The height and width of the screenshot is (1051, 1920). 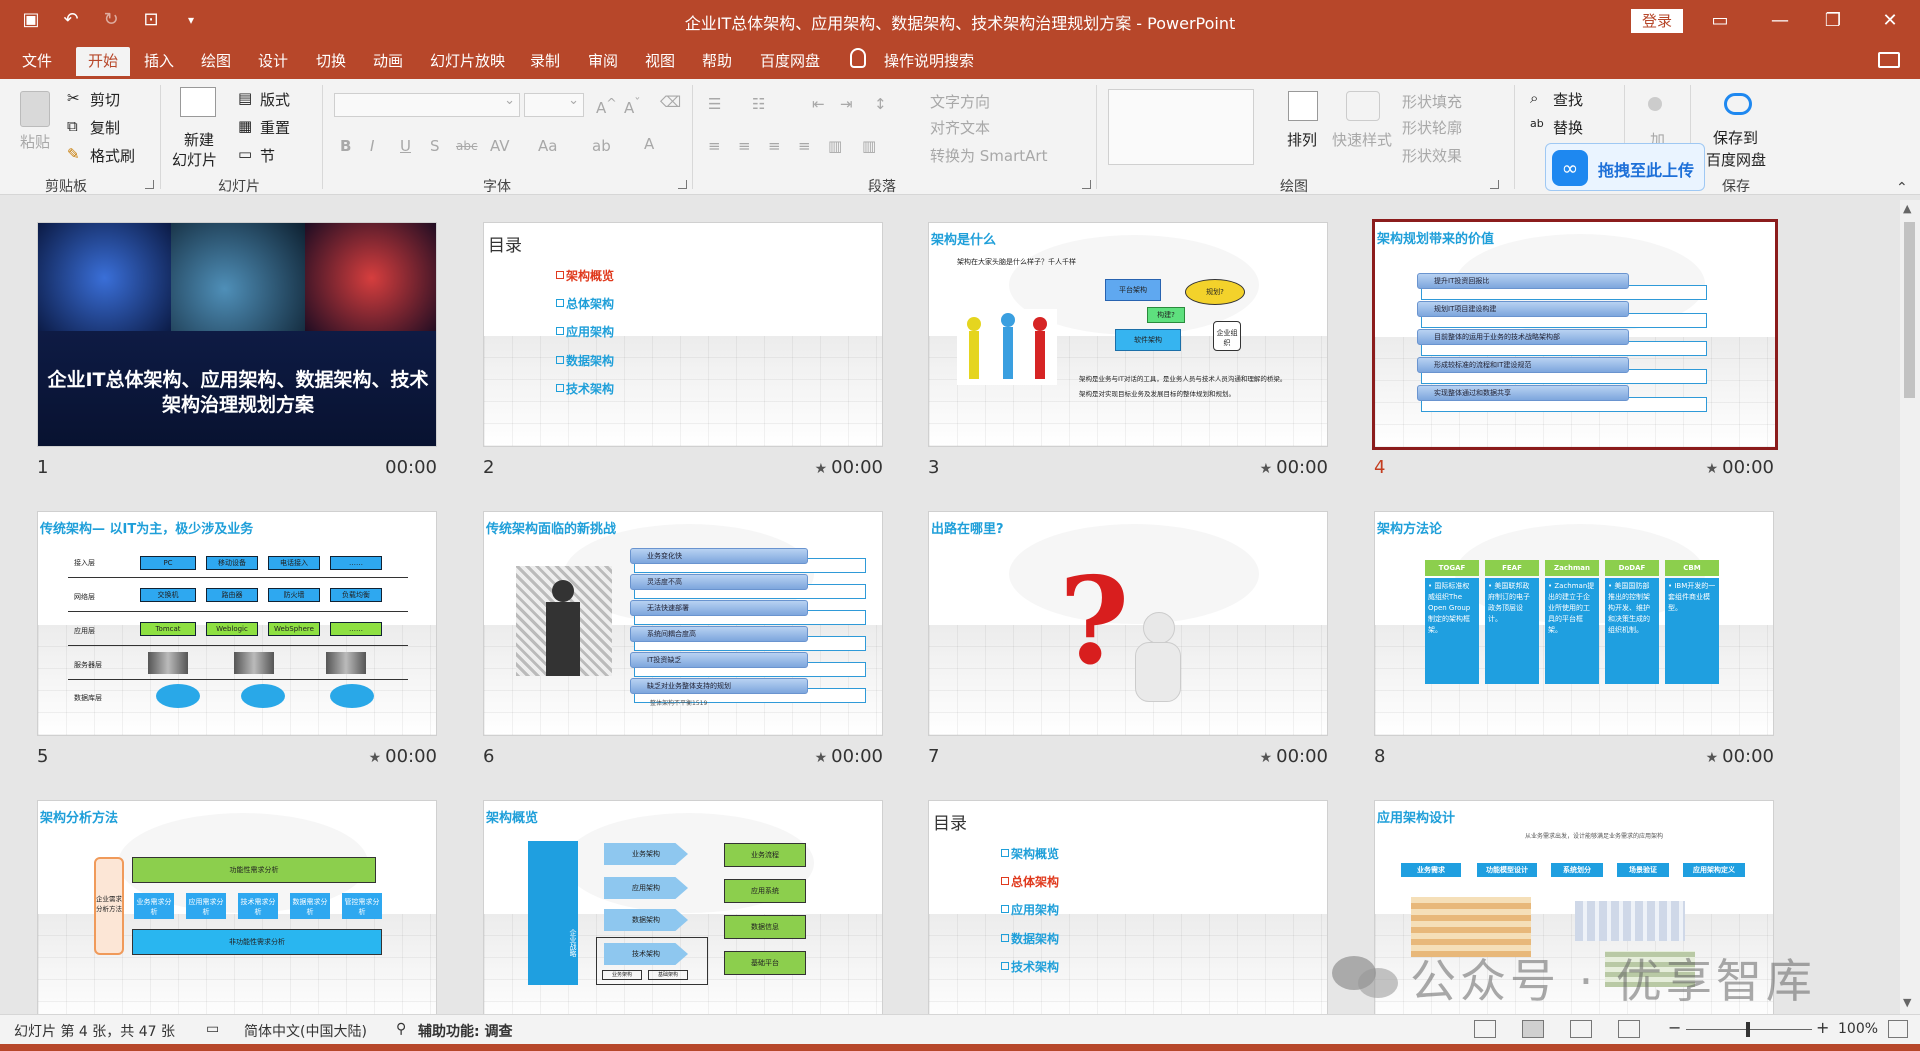 I want to click on accessibility-icon: ⚲, so click(x=401, y=1029).